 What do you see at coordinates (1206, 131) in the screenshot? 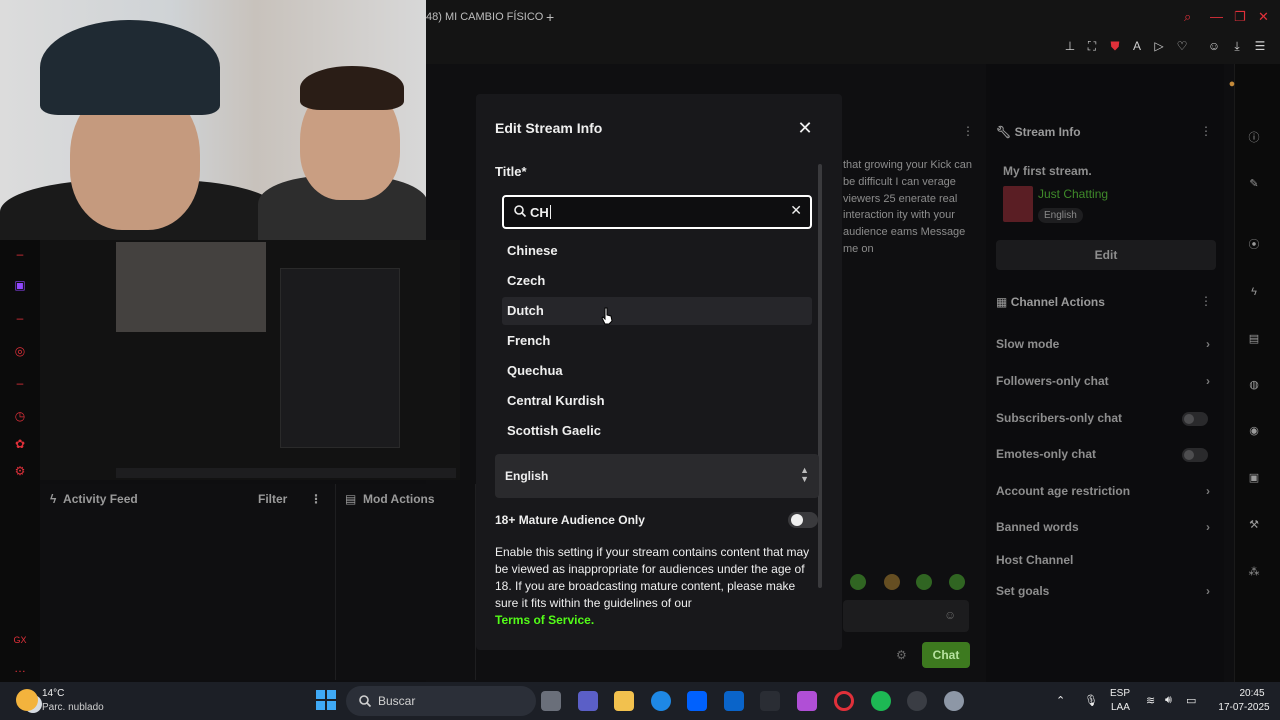
I see `stream-info-kebab-icon: ⋮` at bounding box center [1206, 131].